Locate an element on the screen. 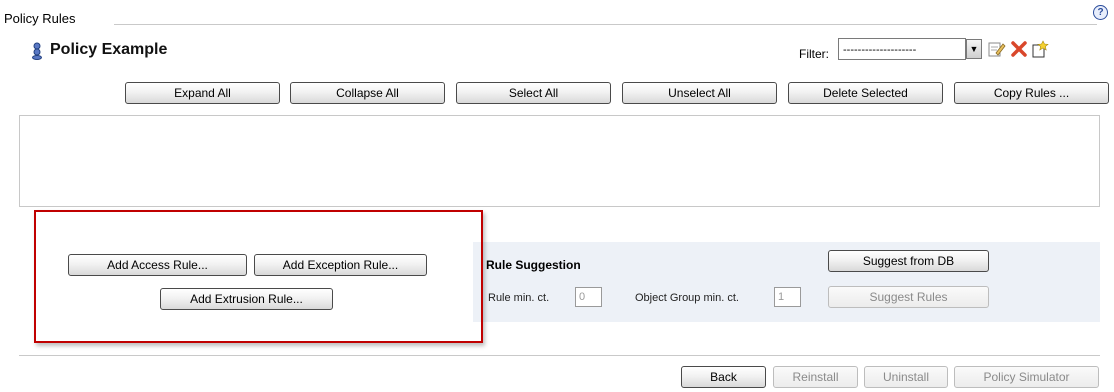 This screenshot has height=392, width=1114. object-group-min-count-input: 1 is located at coordinates (787, 297).